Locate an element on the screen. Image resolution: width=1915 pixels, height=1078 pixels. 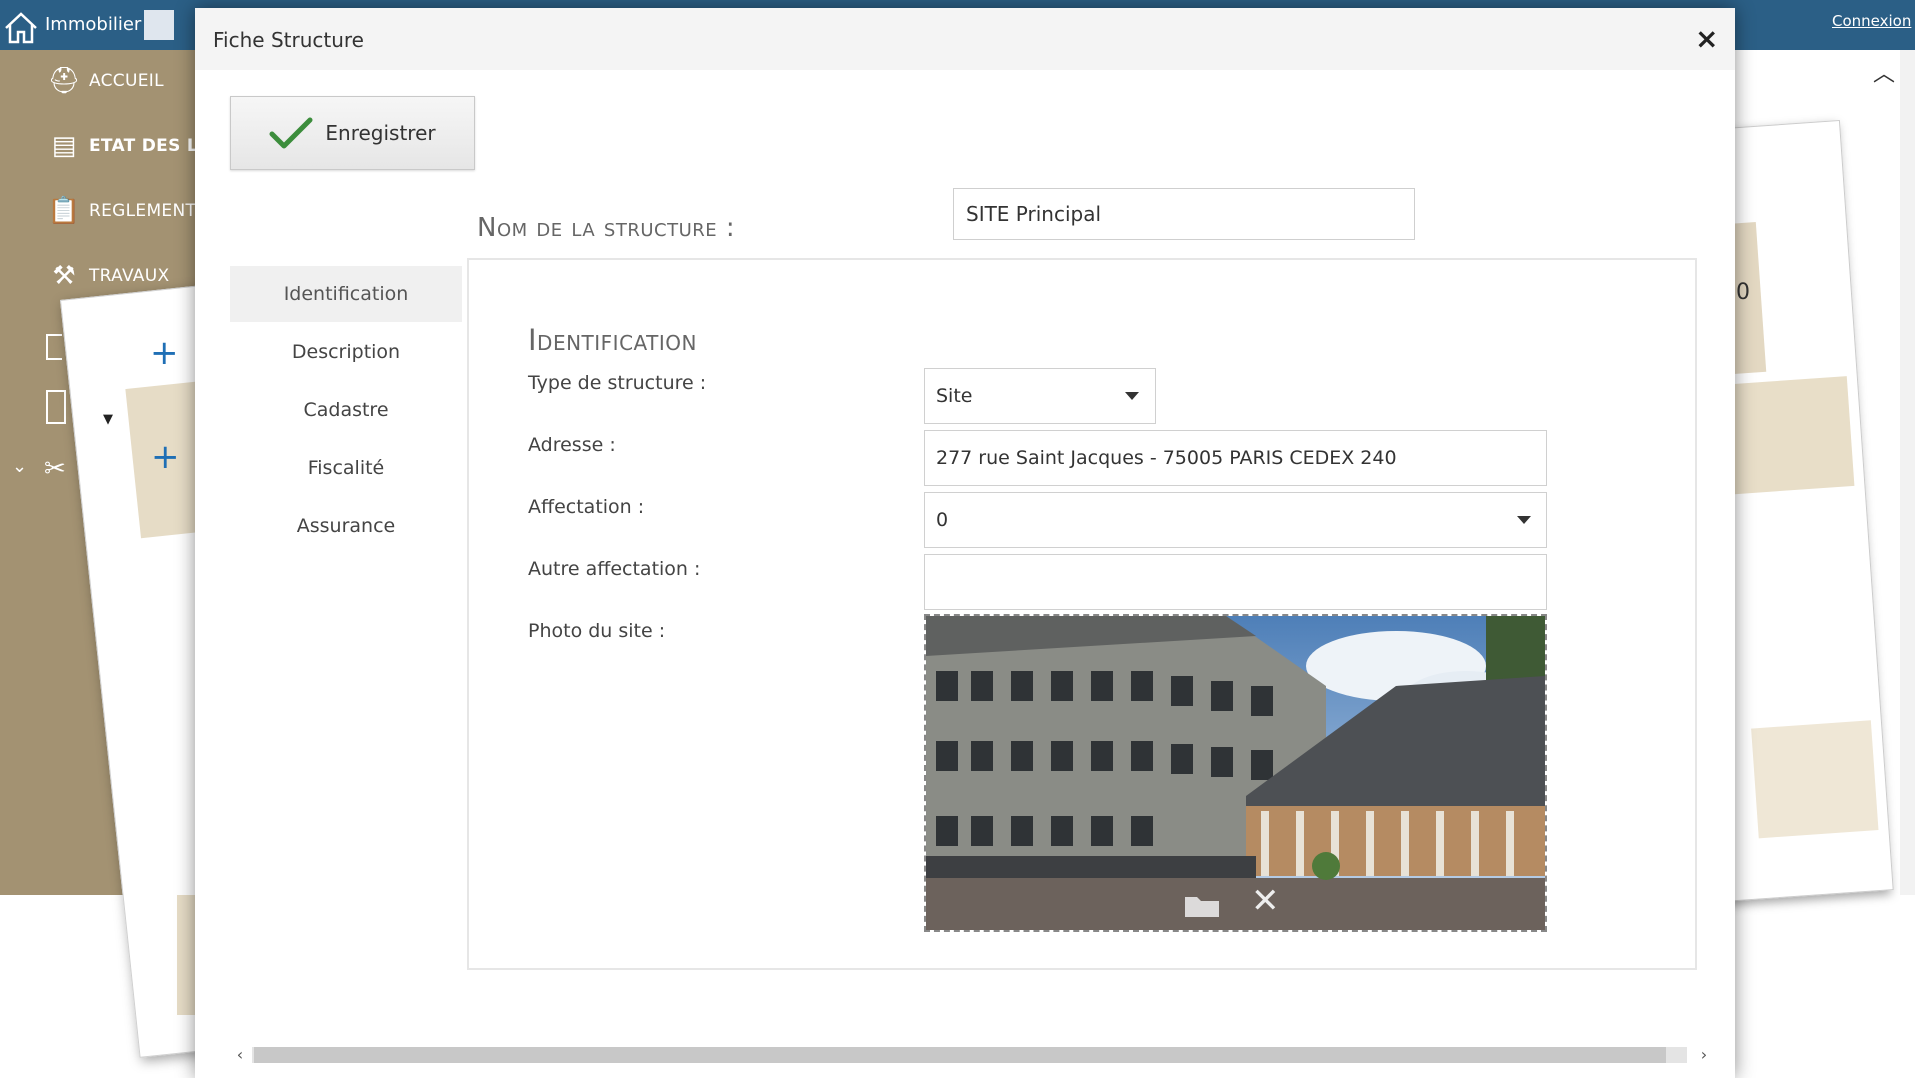
nav-label: REGLEMENT is located at coordinates (143, 211).